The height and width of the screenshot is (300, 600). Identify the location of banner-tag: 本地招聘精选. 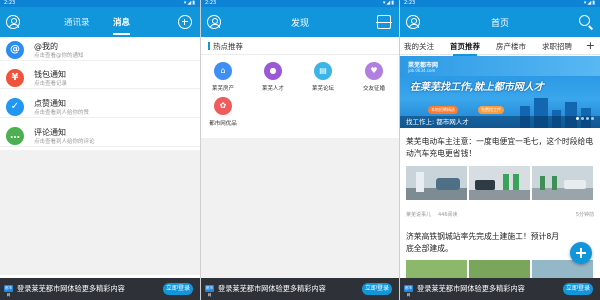
(443, 110).